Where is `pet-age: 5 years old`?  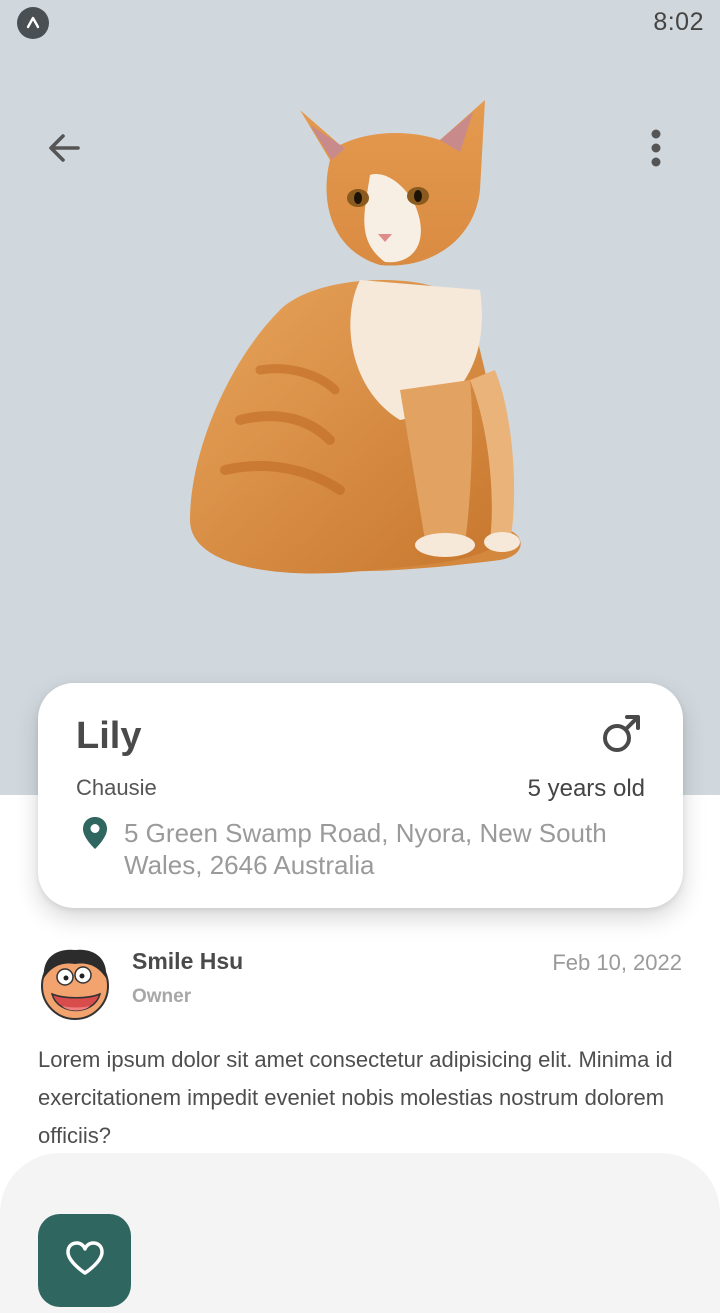 pet-age: 5 years old is located at coordinates (586, 788).